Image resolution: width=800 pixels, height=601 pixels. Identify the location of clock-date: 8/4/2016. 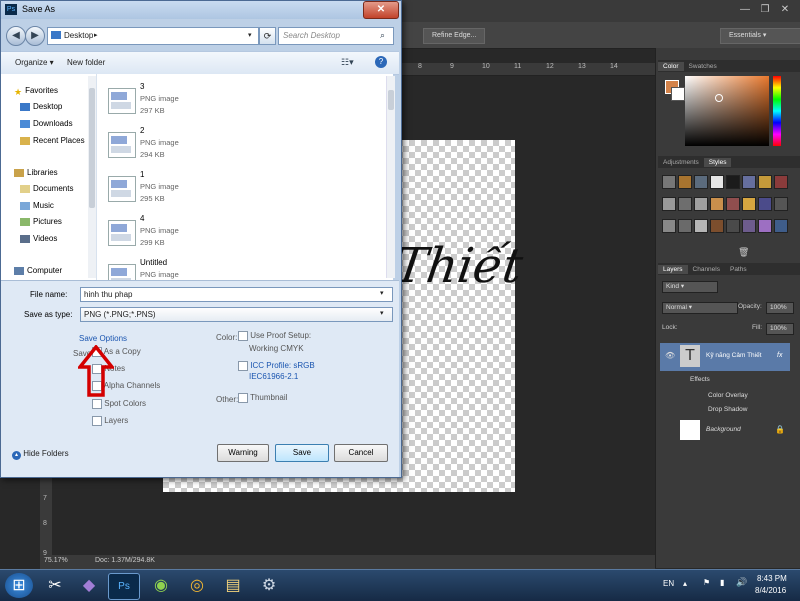
(770, 590).